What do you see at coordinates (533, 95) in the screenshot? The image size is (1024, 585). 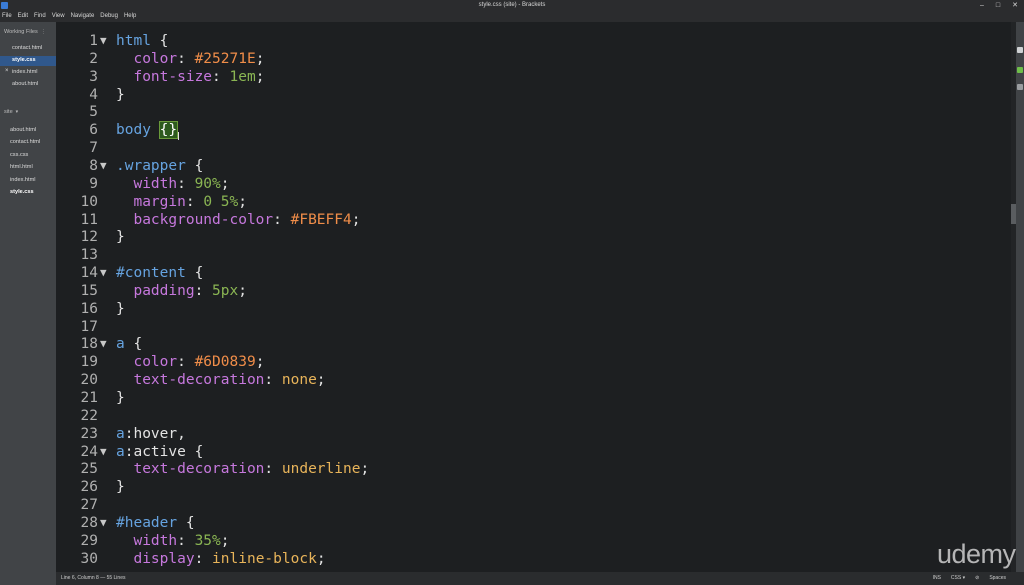 I see `code-line: 4}` at bounding box center [533, 95].